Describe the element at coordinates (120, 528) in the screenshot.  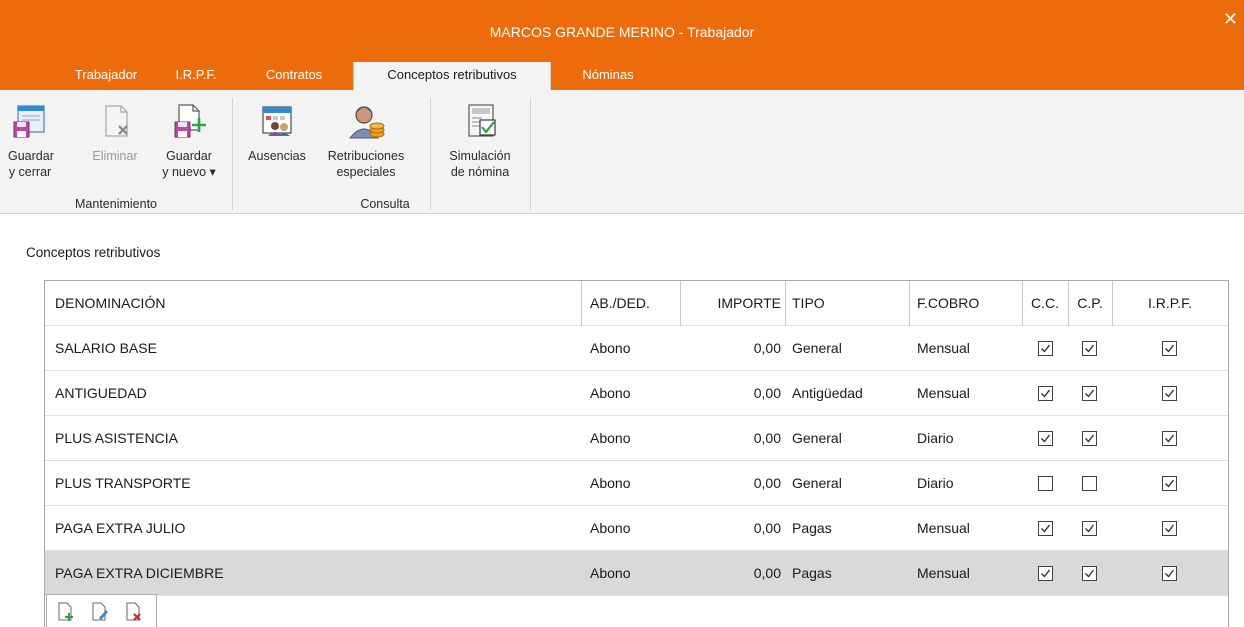
I see `cell-denominacion: PAGA EXTRA JULIO` at that location.